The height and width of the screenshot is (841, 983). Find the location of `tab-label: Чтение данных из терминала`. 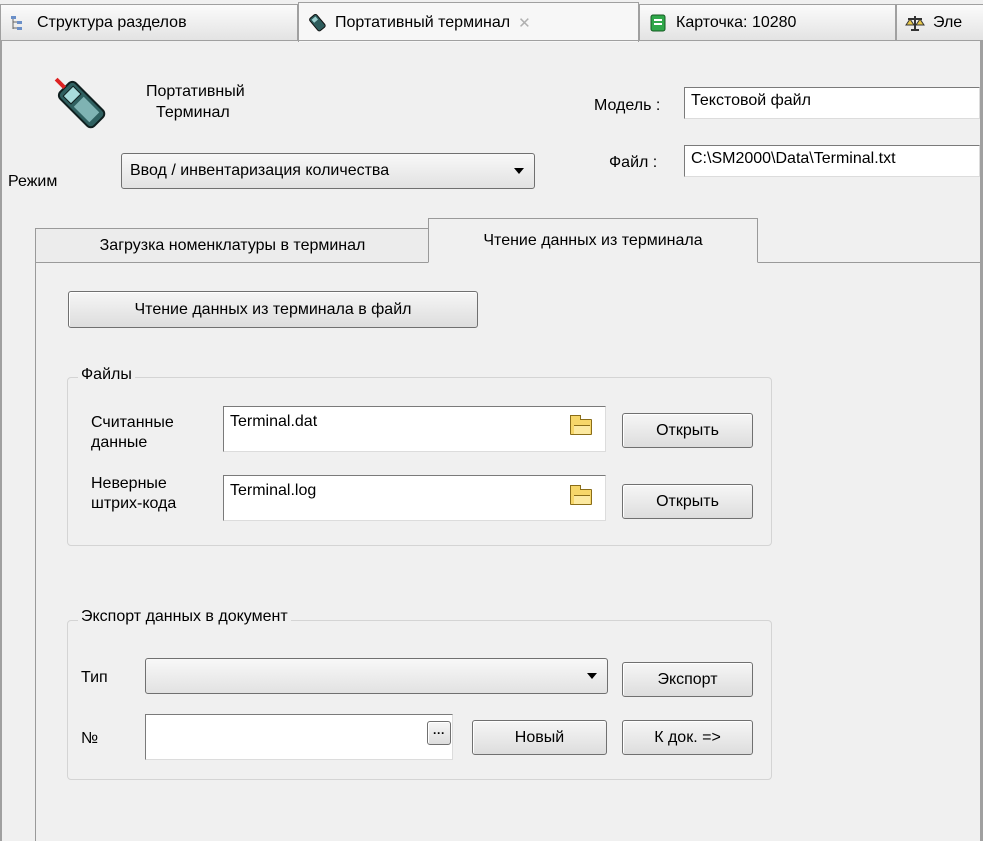

tab-label: Чтение данных из терминала is located at coordinates (593, 240).